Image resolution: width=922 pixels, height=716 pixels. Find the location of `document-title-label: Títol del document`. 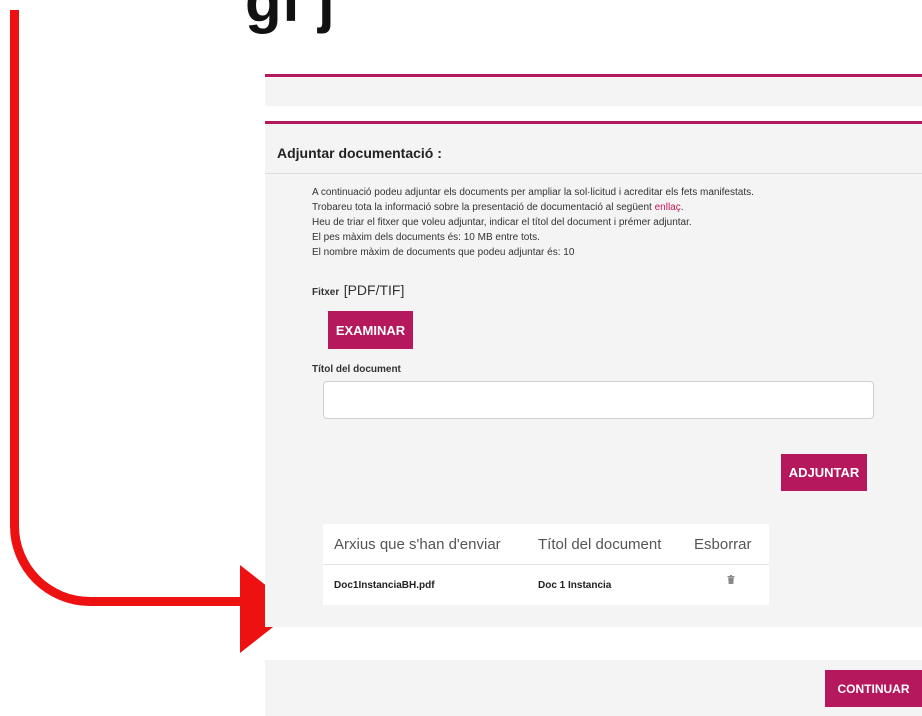

document-title-label: Títol del document is located at coordinates (356, 369).